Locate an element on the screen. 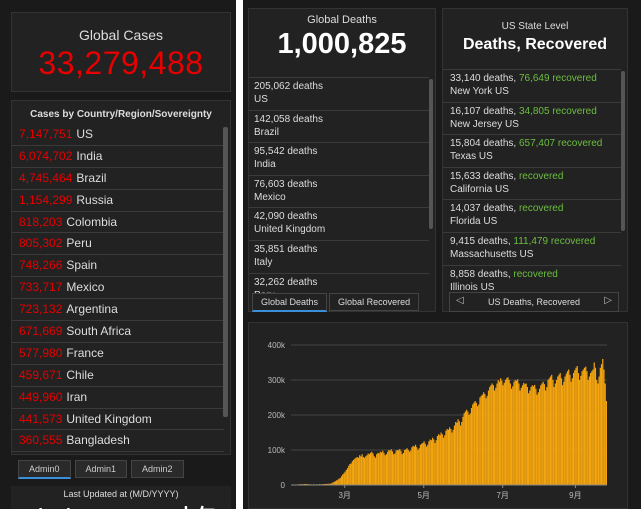  country-cases-title: Cases by Country/Region/Sovereignty is located at coordinates (121, 114).